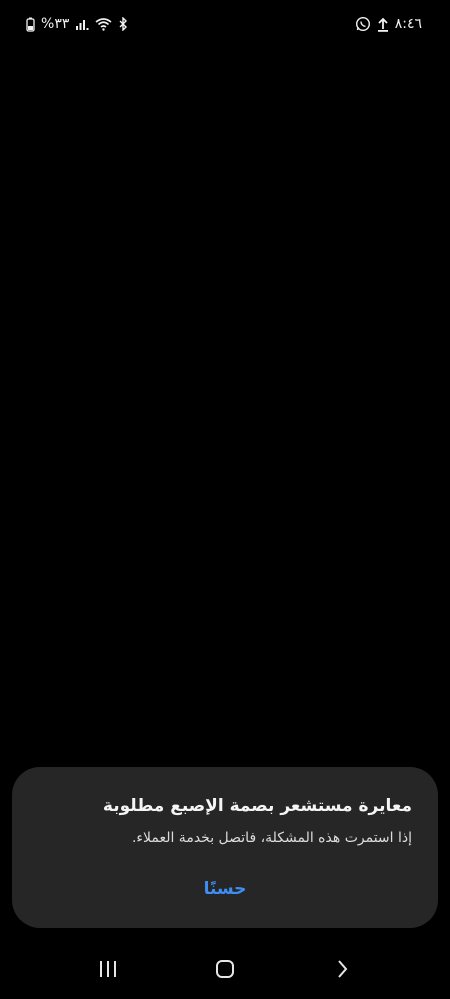 The height and width of the screenshot is (999, 450). I want to click on status-right: ٨:٤٦, so click(388, 24).